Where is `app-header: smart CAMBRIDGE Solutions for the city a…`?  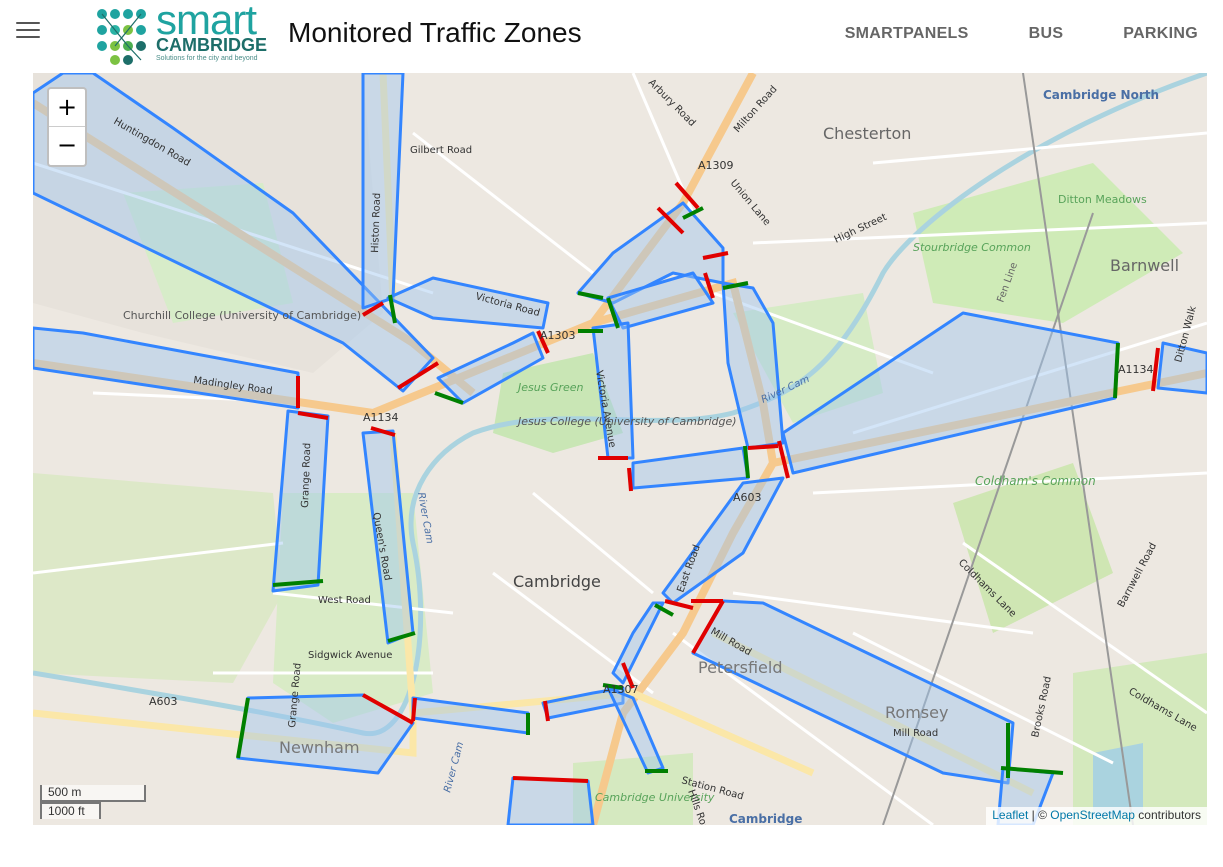 app-header: smart CAMBRIDGE Solutions for the city a… is located at coordinates (611, 36).